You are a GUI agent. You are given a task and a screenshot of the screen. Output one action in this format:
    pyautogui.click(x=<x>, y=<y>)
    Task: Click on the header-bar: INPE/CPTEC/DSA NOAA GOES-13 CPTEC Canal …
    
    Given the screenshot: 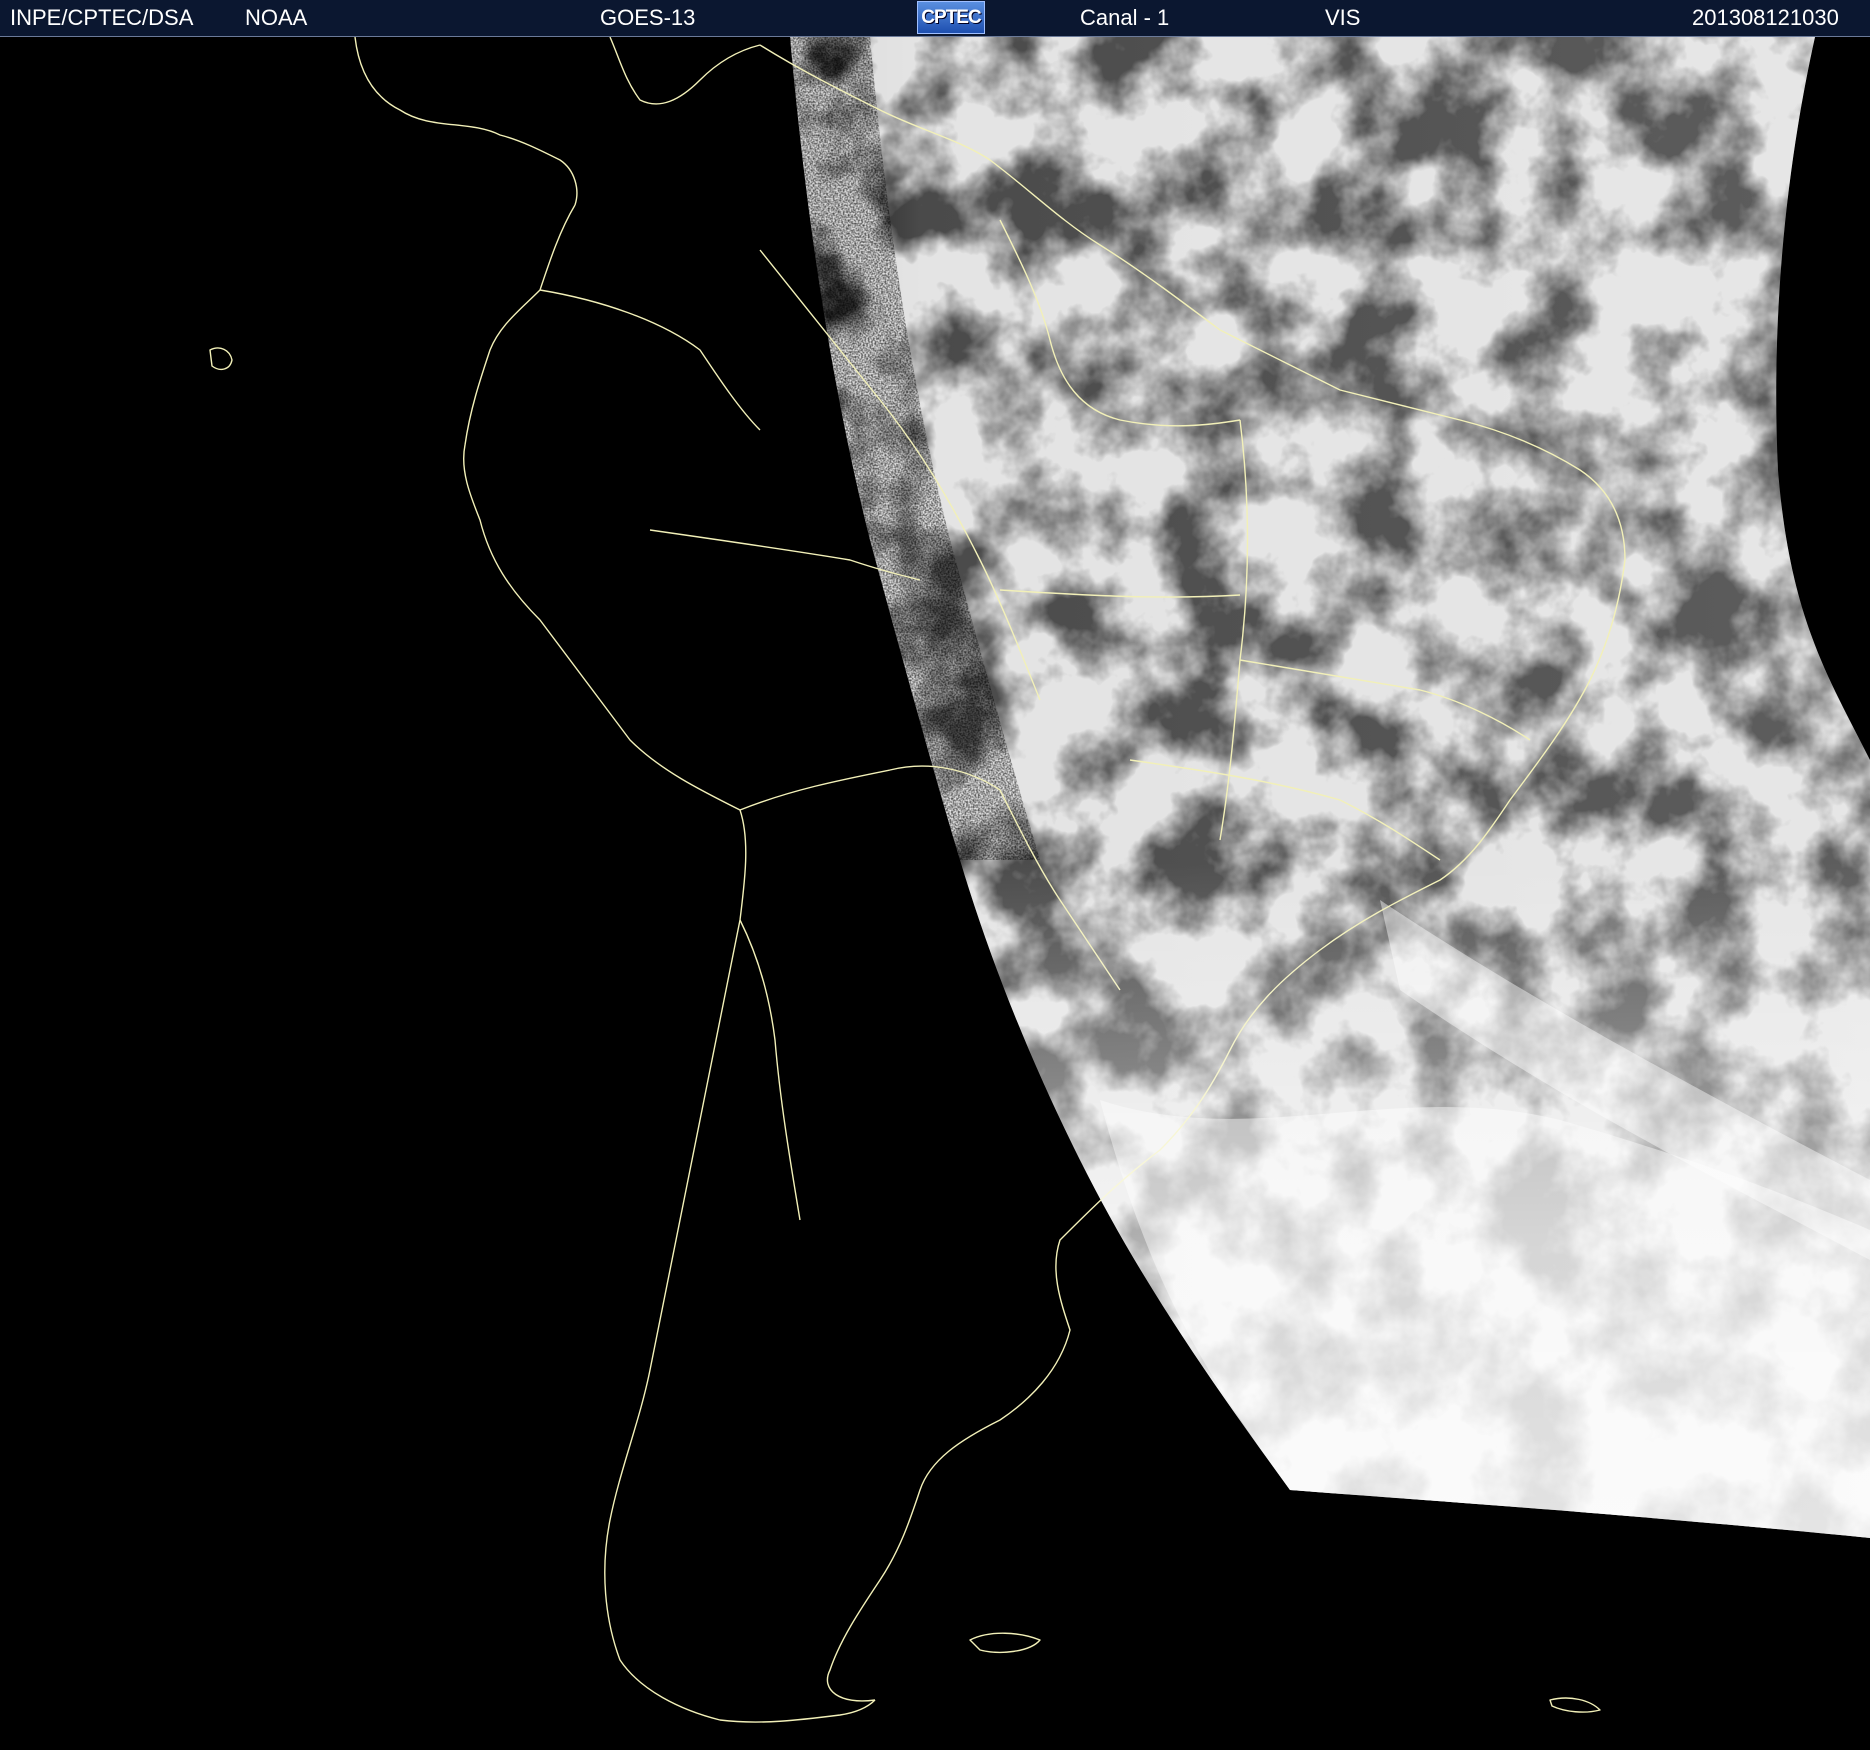 What is the action you would take?
    pyautogui.click(x=935, y=18)
    